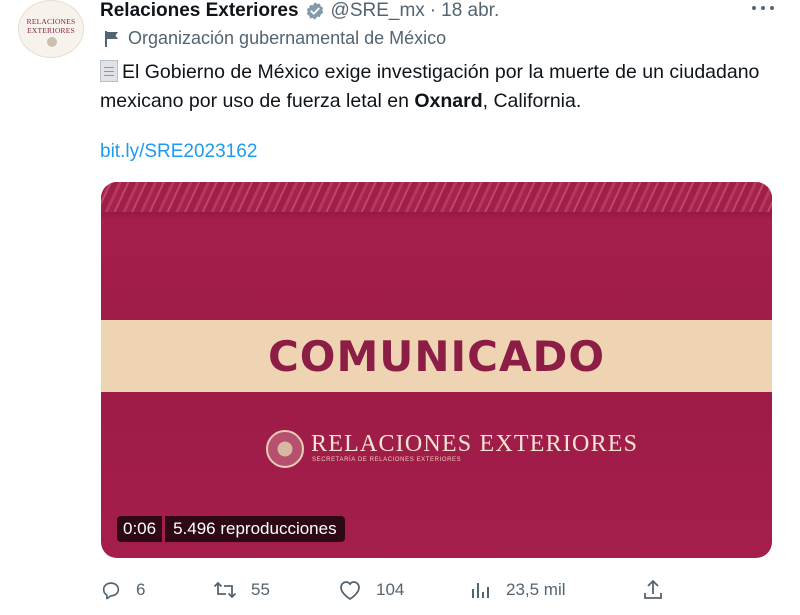 This screenshot has height=615, width=800. I want to click on like-icon, so click(350, 590).